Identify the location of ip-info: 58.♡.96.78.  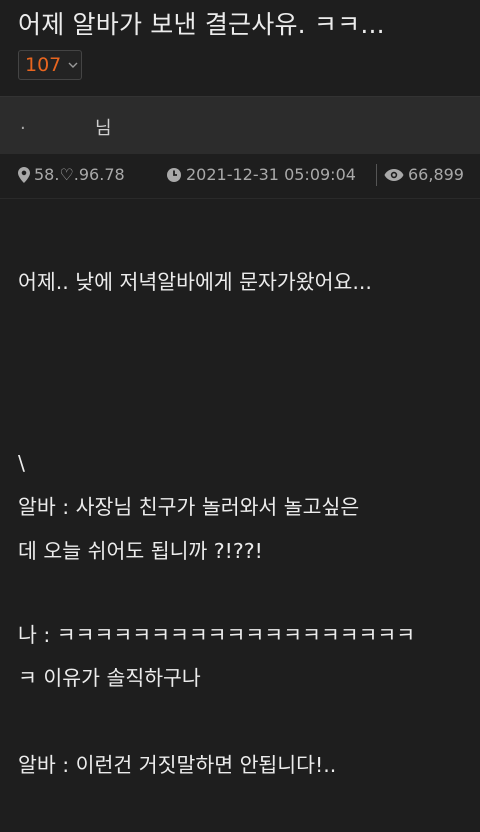
(71, 174).